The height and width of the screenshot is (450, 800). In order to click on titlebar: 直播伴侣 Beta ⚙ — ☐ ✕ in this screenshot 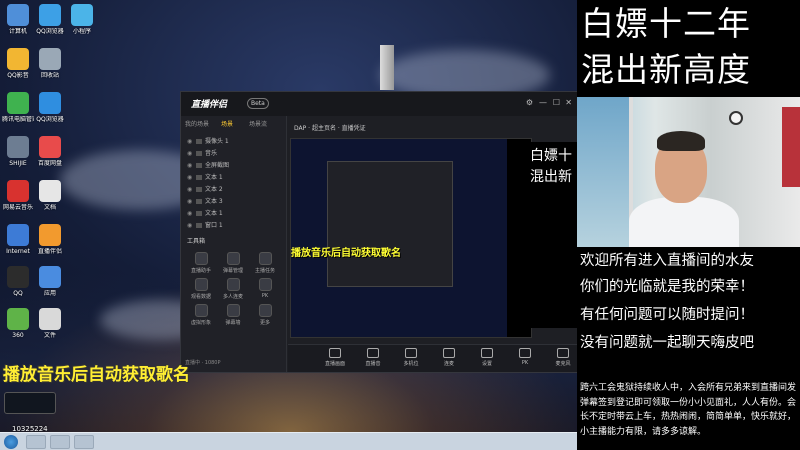, I will do `click(379, 104)`.